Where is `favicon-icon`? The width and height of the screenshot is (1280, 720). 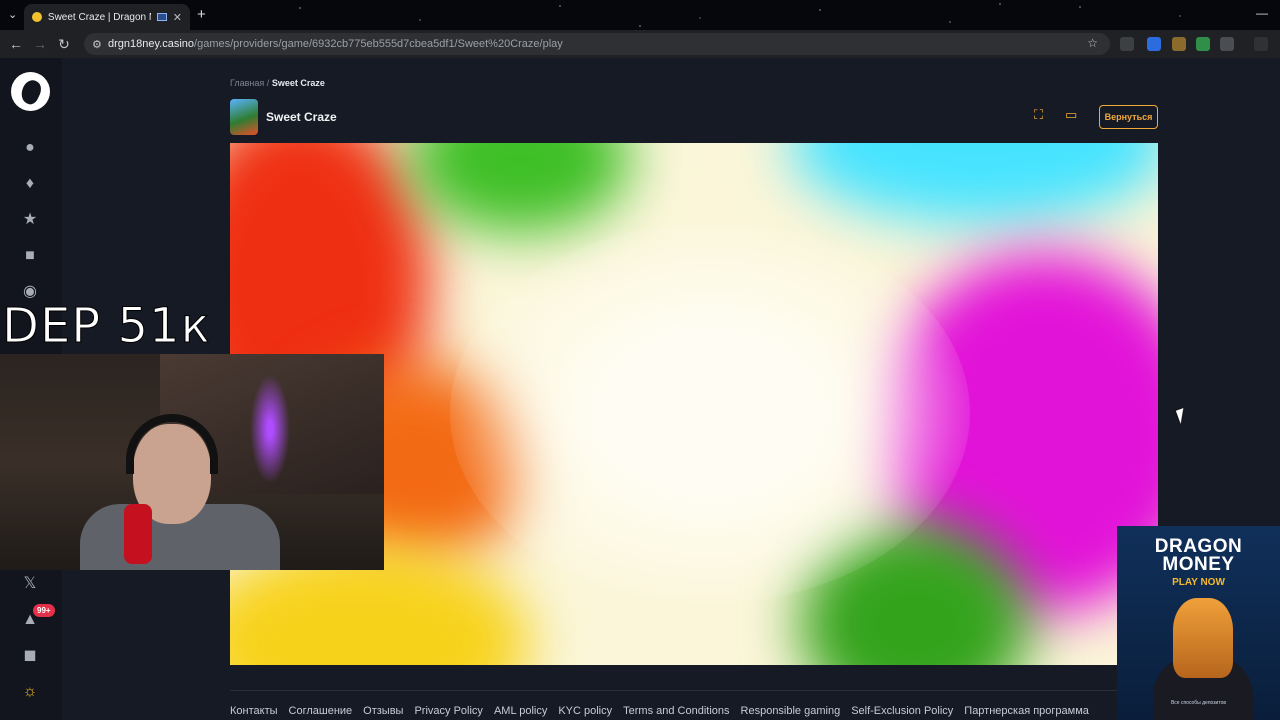 favicon-icon is located at coordinates (37, 17).